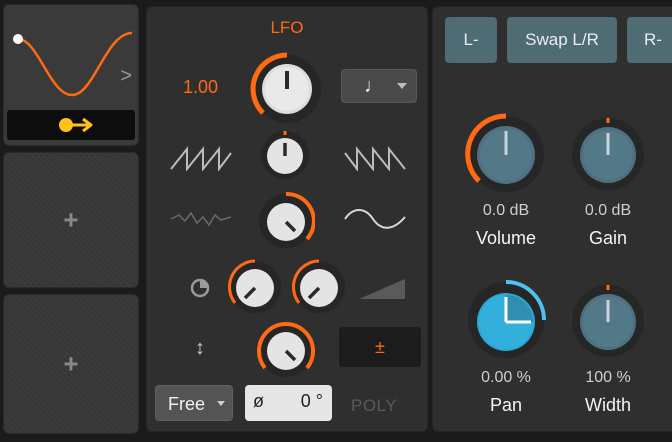 This screenshot has height=442, width=672. Describe the element at coordinates (607, 405) in the screenshot. I see `width-label: Width` at that location.